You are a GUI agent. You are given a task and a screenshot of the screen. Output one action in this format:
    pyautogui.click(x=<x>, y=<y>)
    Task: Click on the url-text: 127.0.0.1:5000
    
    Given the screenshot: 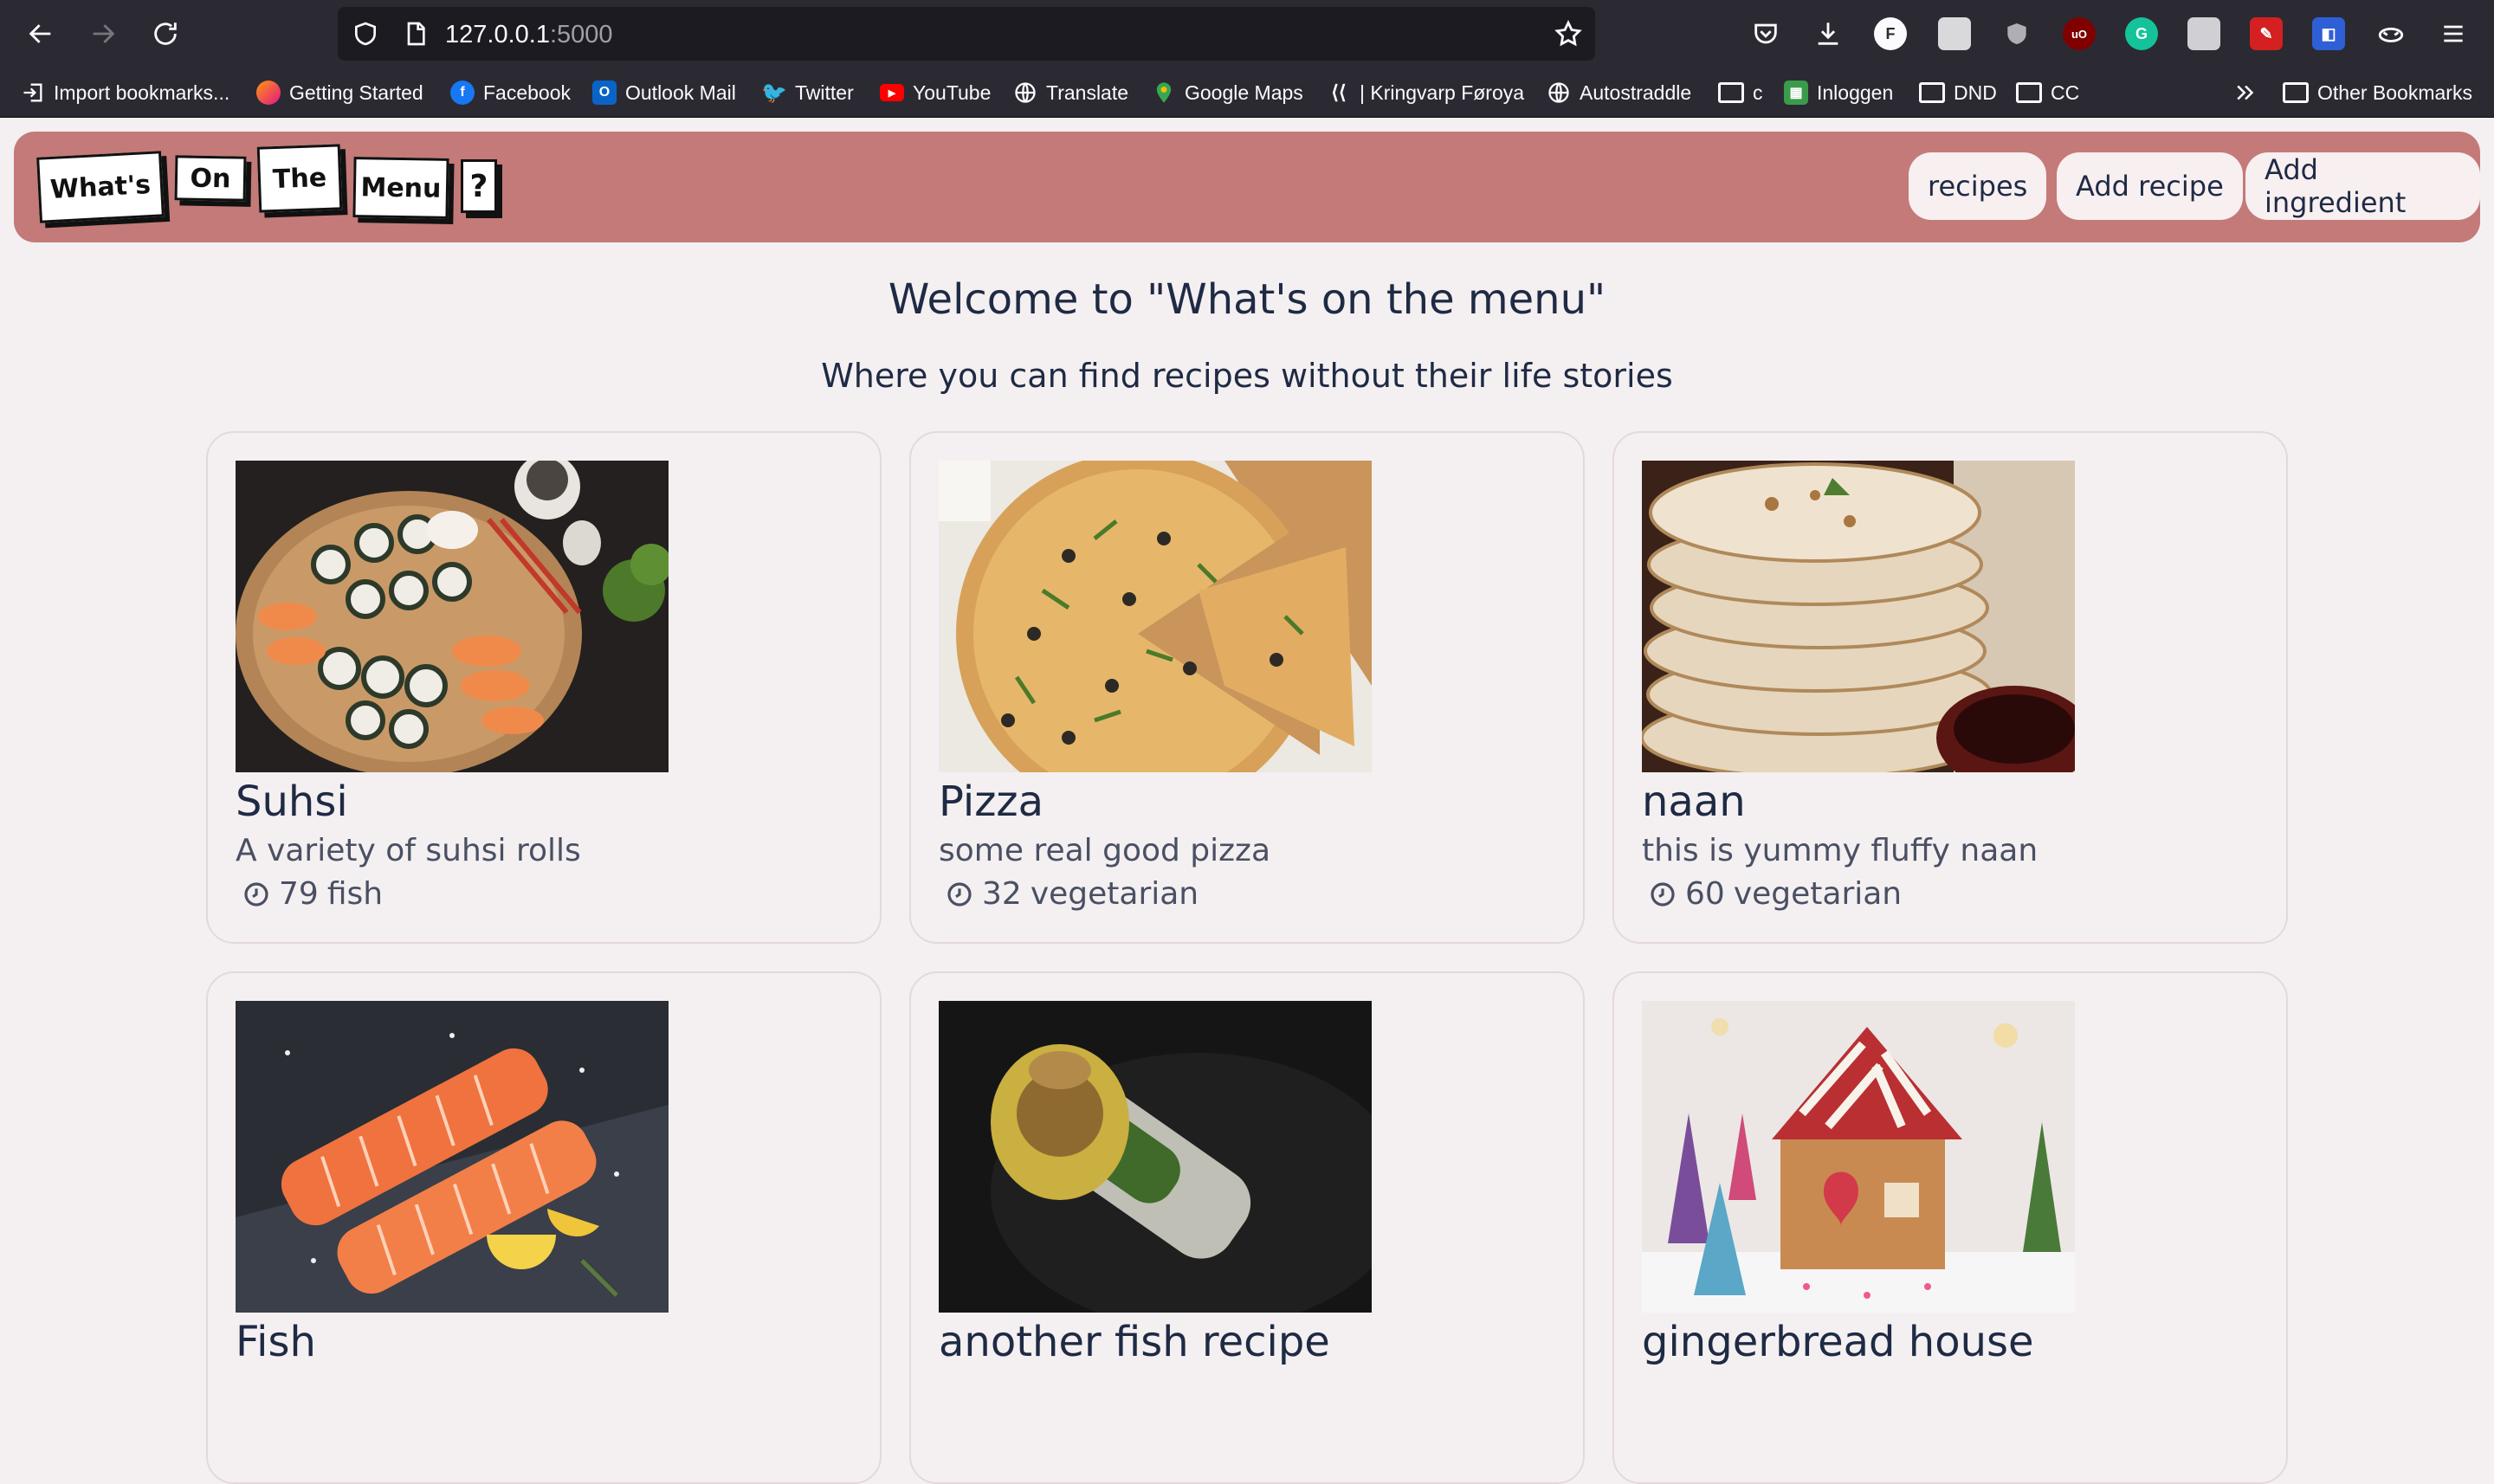 What is the action you would take?
    pyautogui.click(x=529, y=35)
    